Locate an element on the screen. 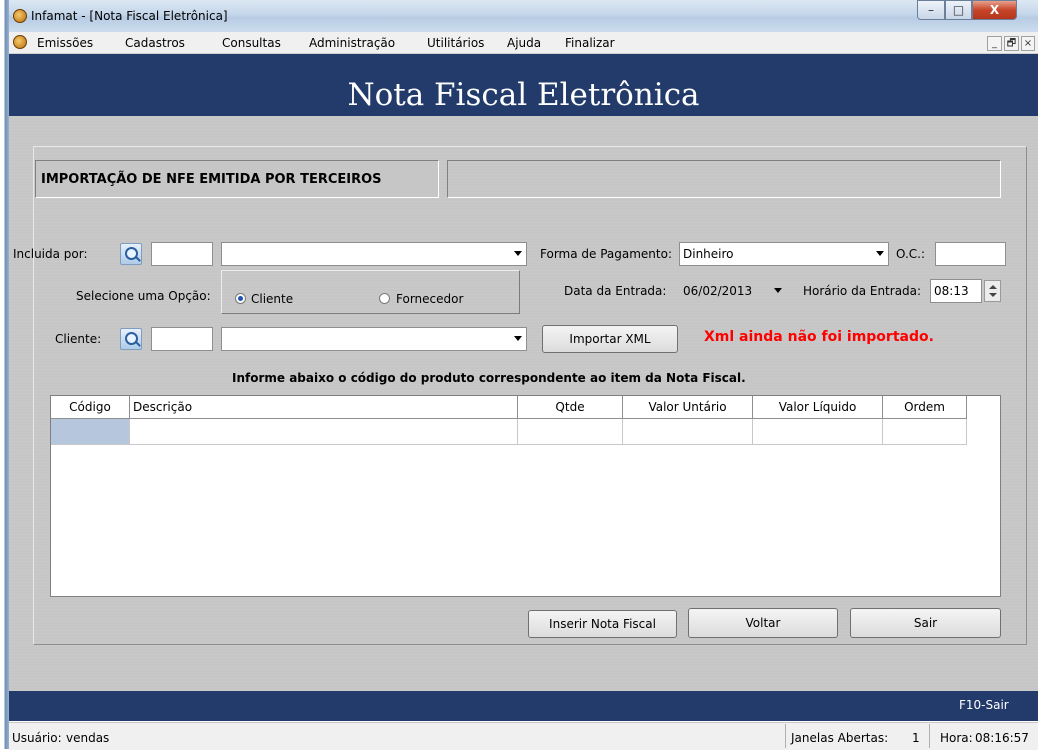  hora-value: 08:16:57 is located at coordinates (1002, 738).